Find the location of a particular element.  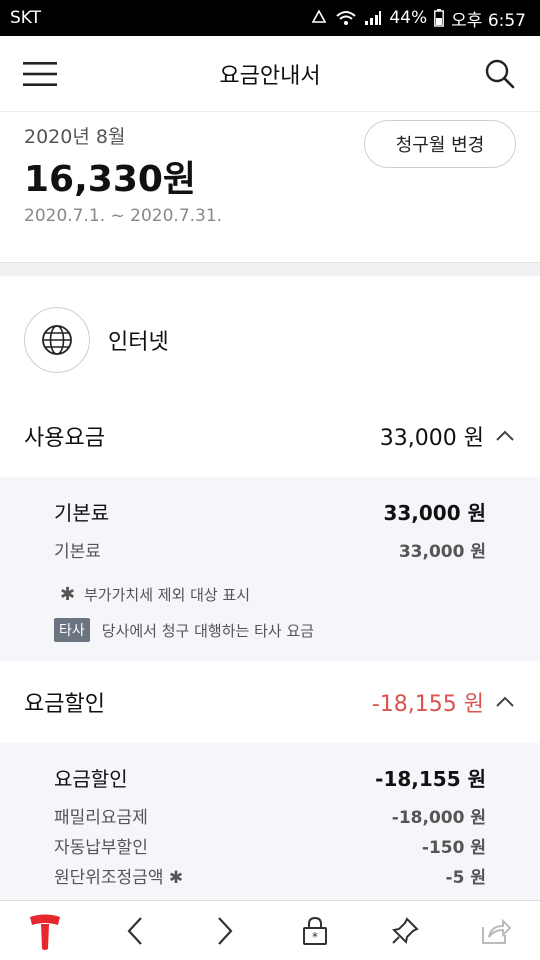

usage-fee-row: 사용요금 33,000 원 is located at coordinates (270, 436).